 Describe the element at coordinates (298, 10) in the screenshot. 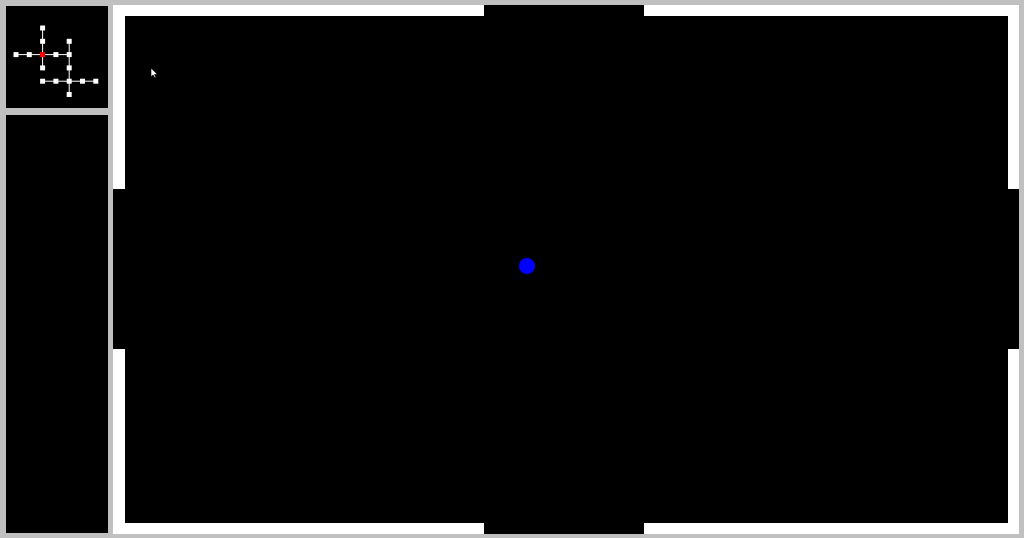

I see `wall-top-left` at that location.